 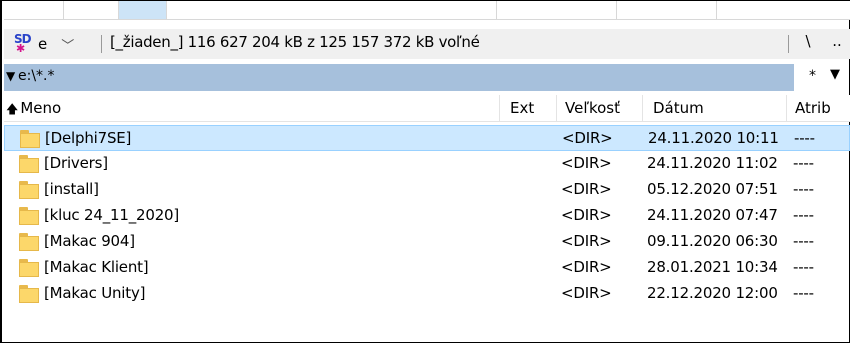 What do you see at coordinates (10, 76) in the screenshot?
I see `path-arrow-icon: ▼` at bounding box center [10, 76].